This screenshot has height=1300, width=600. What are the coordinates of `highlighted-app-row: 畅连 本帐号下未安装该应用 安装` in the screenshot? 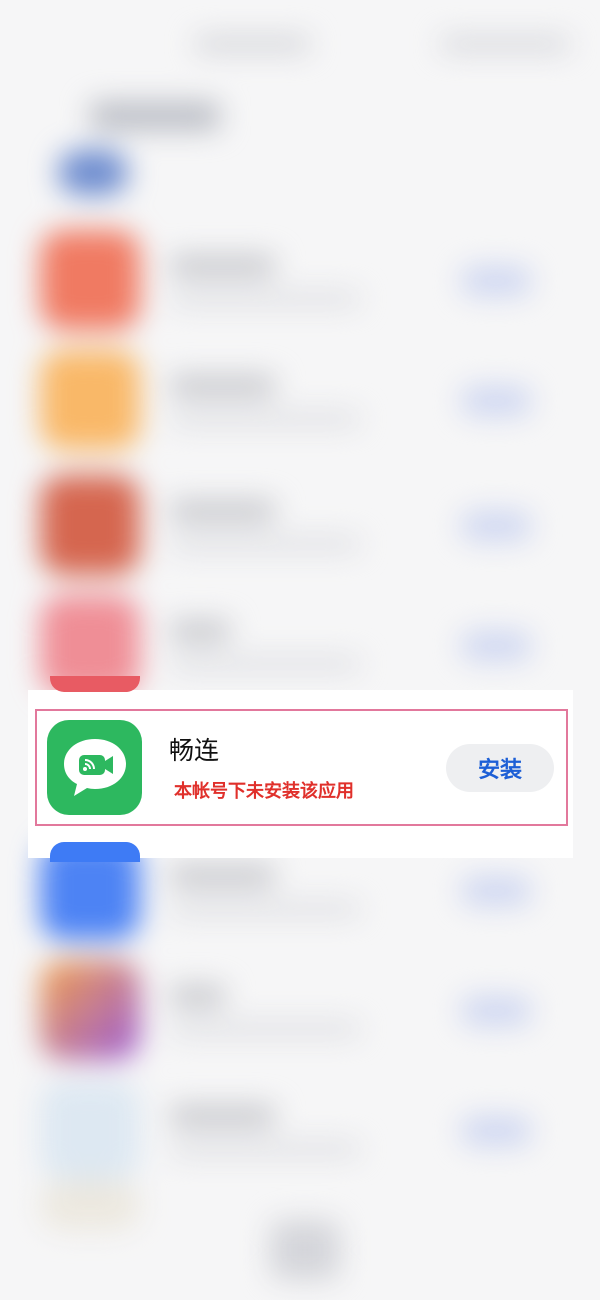 It's located at (301, 767).